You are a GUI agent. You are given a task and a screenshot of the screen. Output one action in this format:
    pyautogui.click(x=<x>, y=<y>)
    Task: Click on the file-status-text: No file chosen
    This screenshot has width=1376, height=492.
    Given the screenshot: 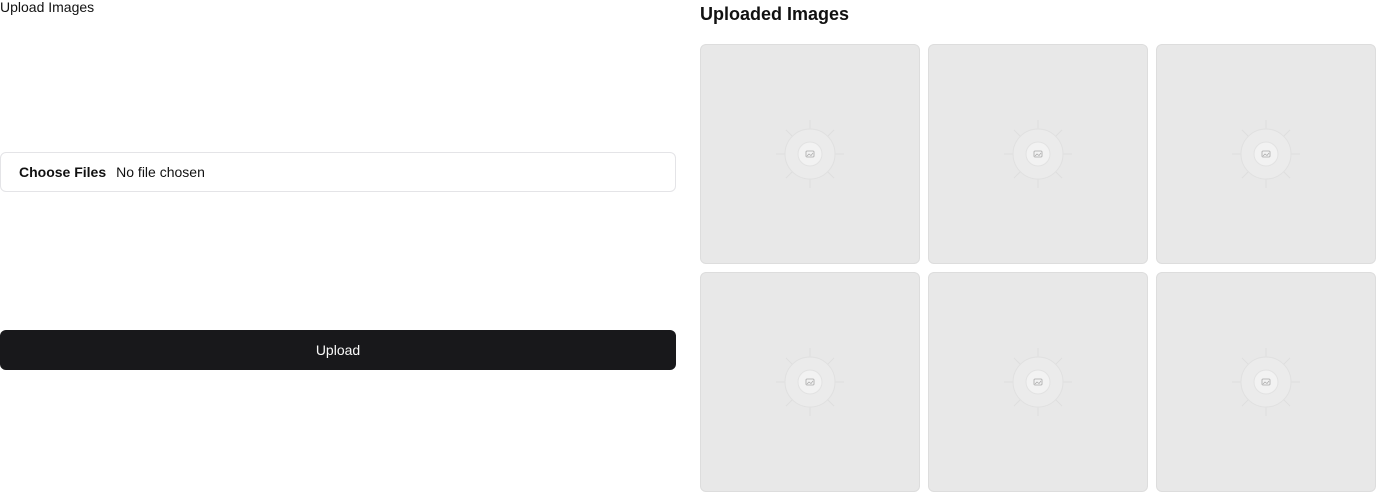 What is the action you would take?
    pyautogui.click(x=160, y=172)
    